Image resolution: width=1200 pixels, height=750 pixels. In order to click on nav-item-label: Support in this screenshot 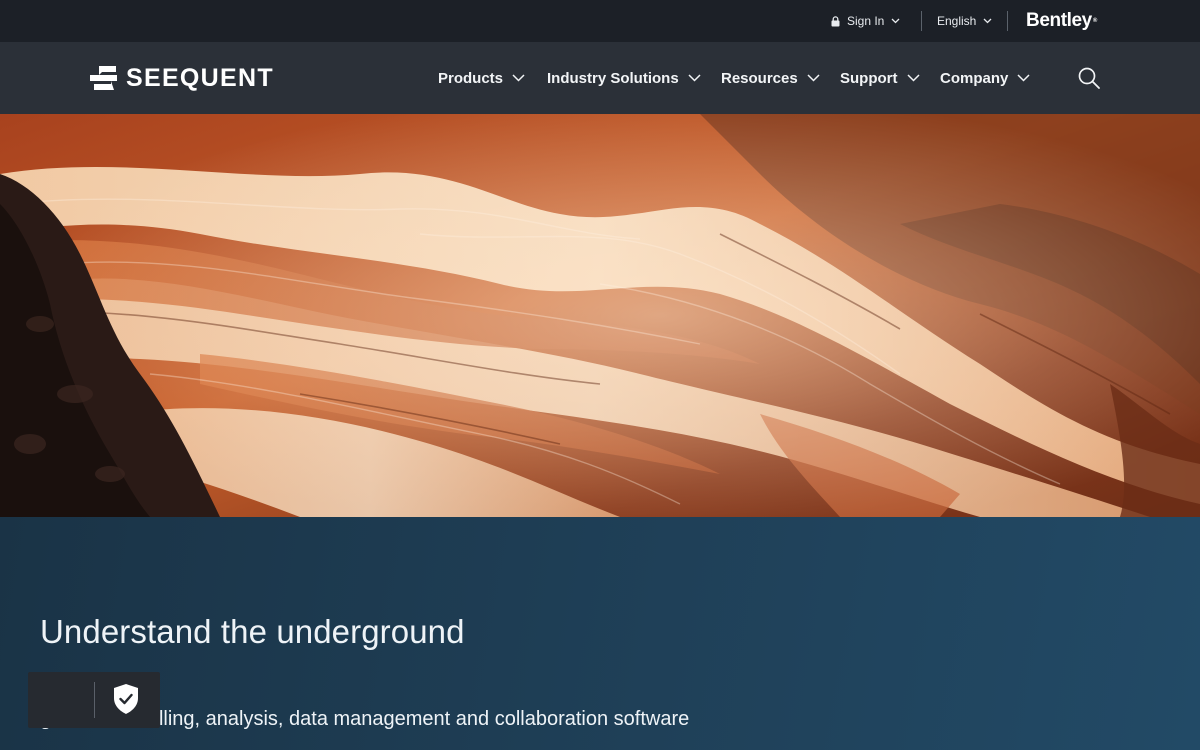, I will do `click(869, 78)`.